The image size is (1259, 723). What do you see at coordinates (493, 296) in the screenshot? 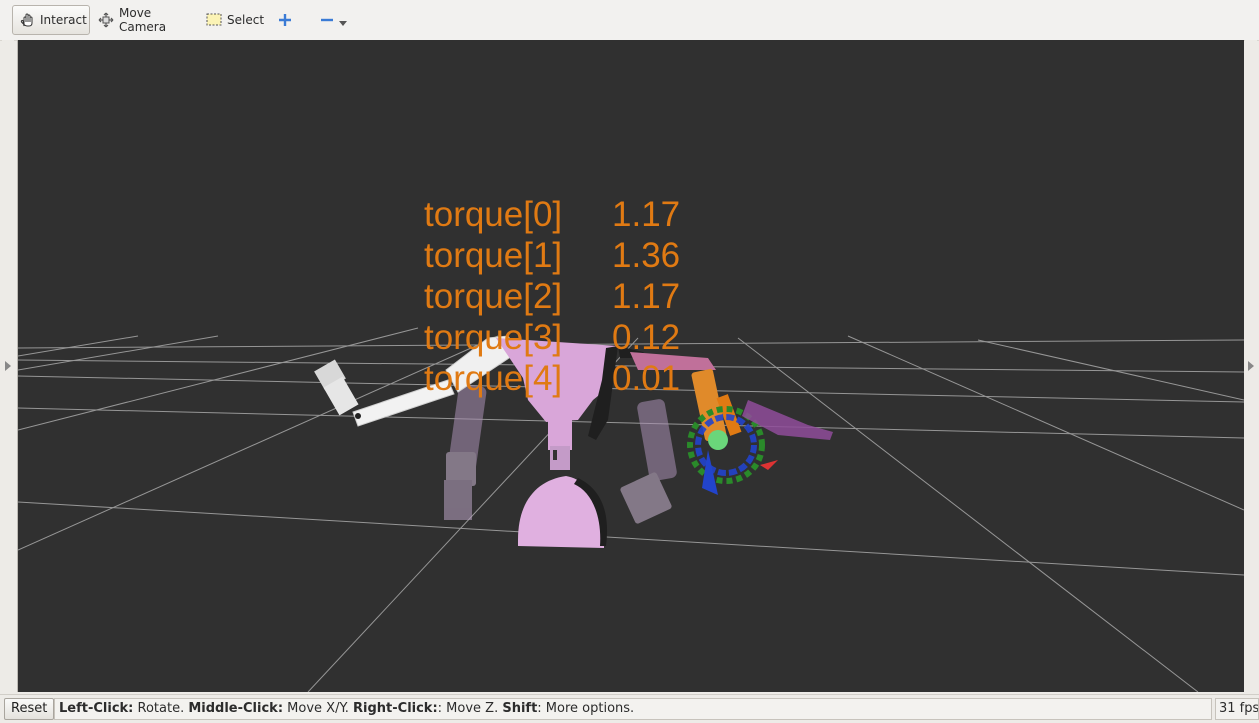
I see `torque-label: torque[2]` at bounding box center [493, 296].